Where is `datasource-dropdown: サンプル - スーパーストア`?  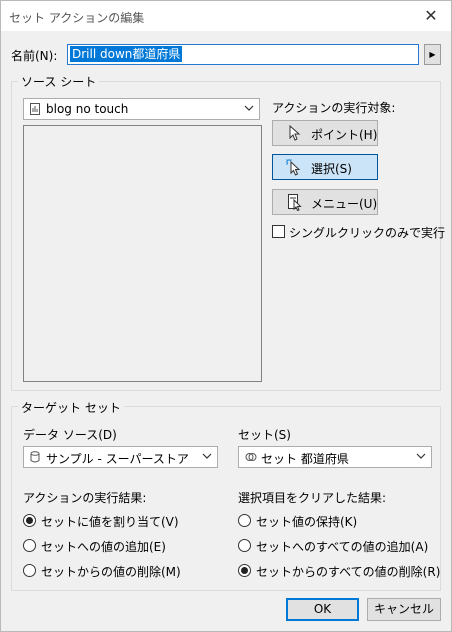
datasource-dropdown: サンプル - スーパーストア is located at coordinates (120, 457).